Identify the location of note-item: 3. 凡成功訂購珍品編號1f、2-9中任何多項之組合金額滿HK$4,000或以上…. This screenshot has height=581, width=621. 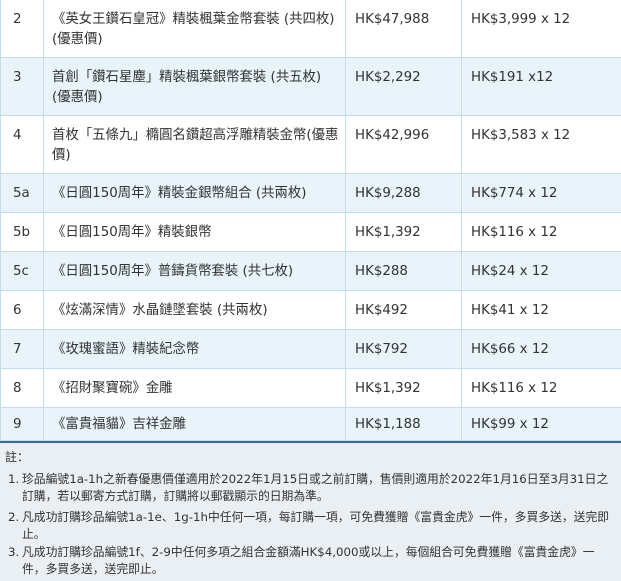
(310, 561).